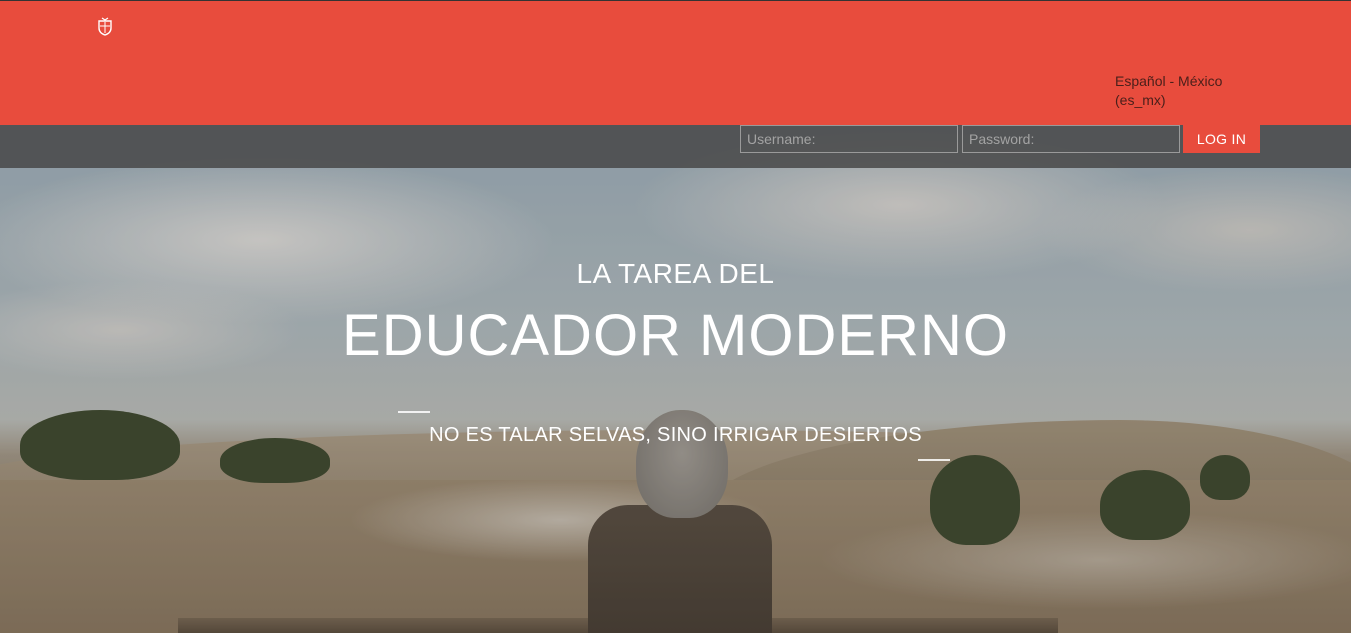 Image resolution: width=1351 pixels, height=633 pixels. I want to click on hero-title-line1: LA TAREA DEL, so click(675, 273).